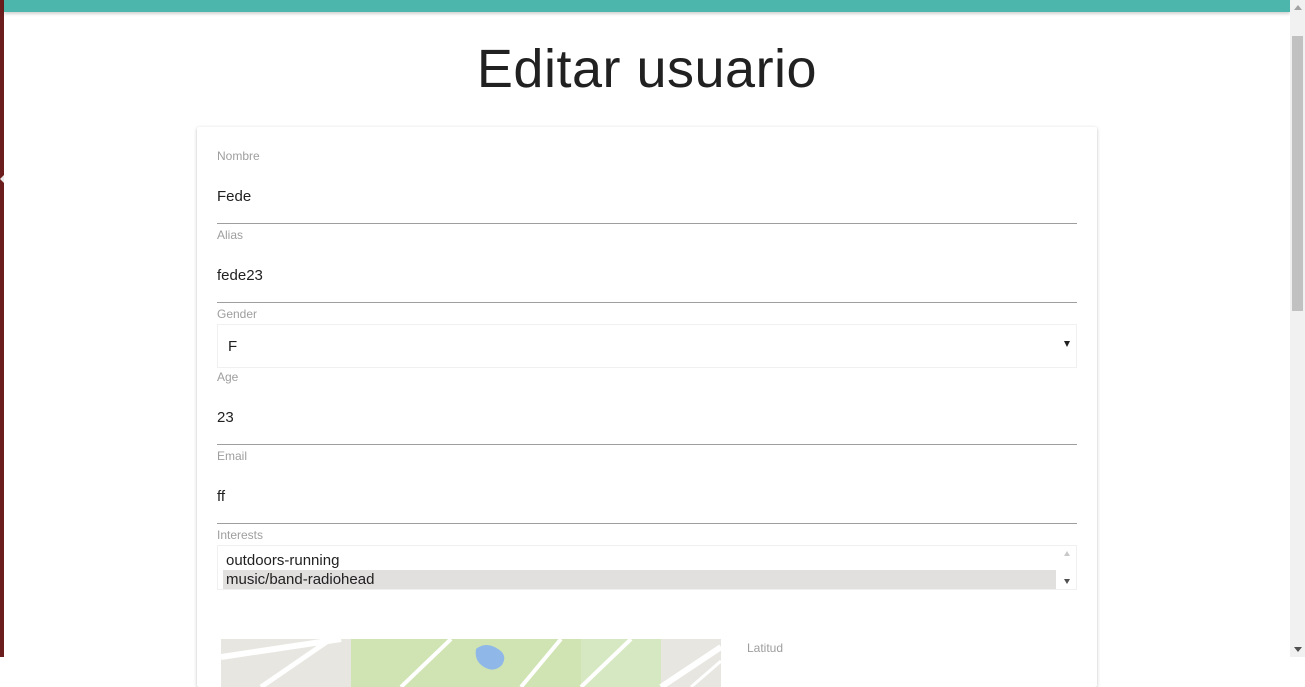 Image resolution: width=1305 pixels, height=687 pixels. Describe the element at coordinates (232, 456) in the screenshot. I see `email-label: Email` at that location.